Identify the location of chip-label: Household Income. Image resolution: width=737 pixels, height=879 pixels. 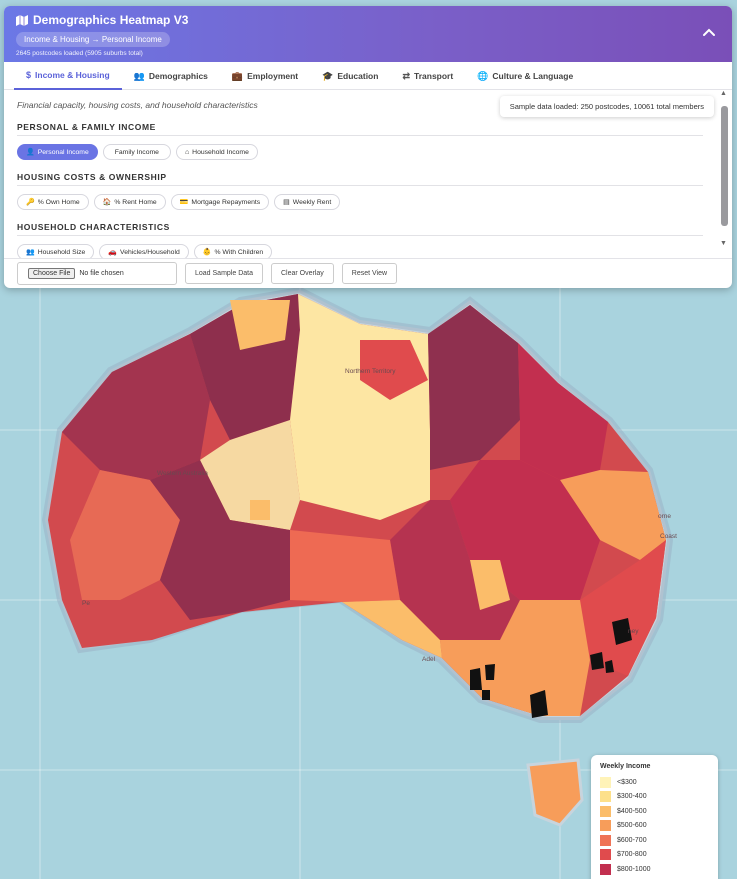
(220, 152).